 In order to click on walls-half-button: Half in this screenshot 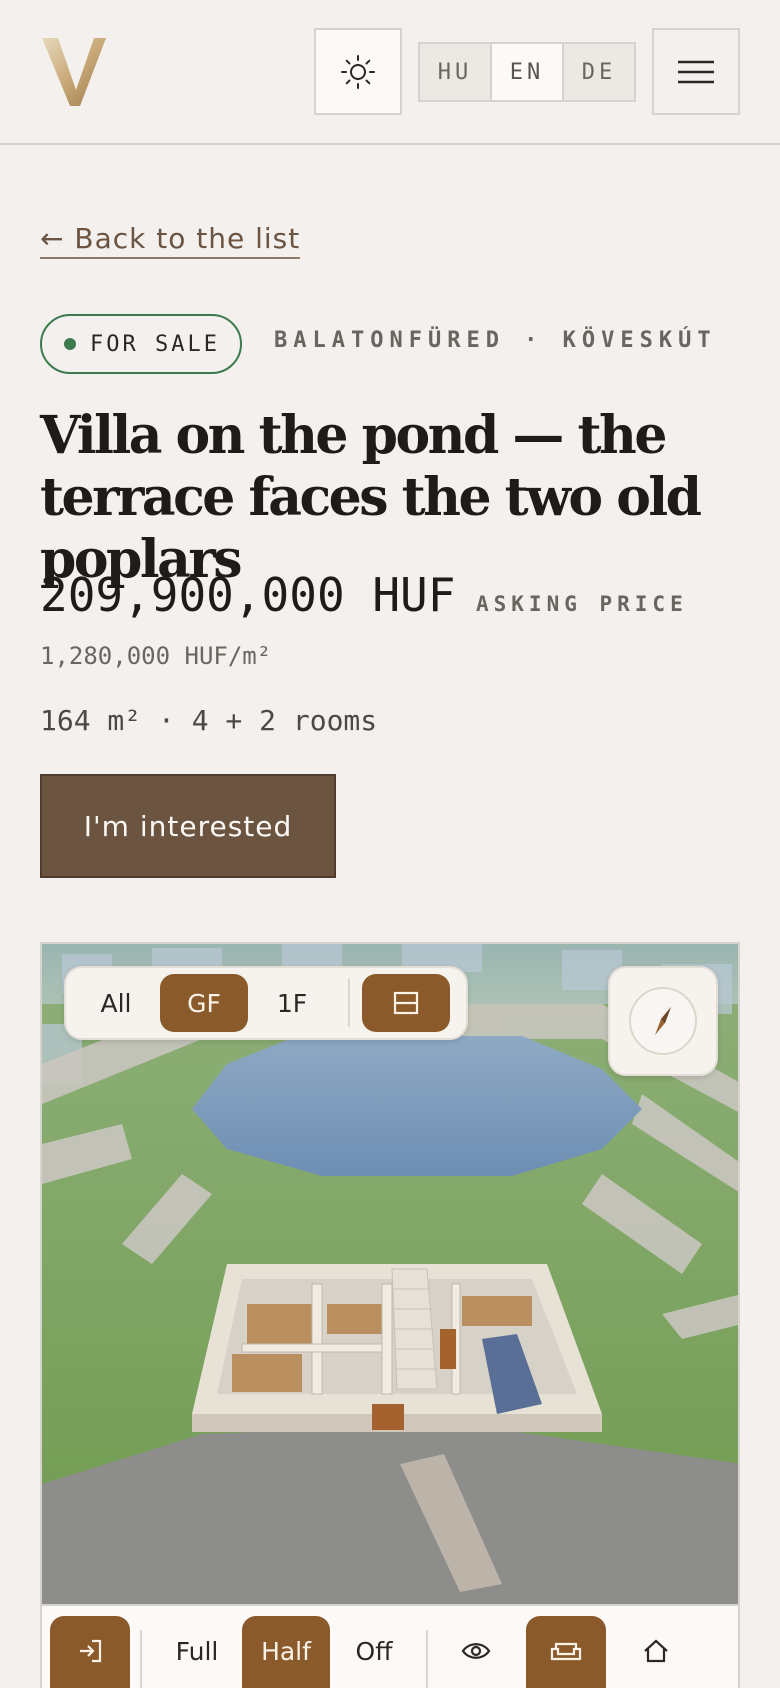, I will do `click(286, 1652)`.